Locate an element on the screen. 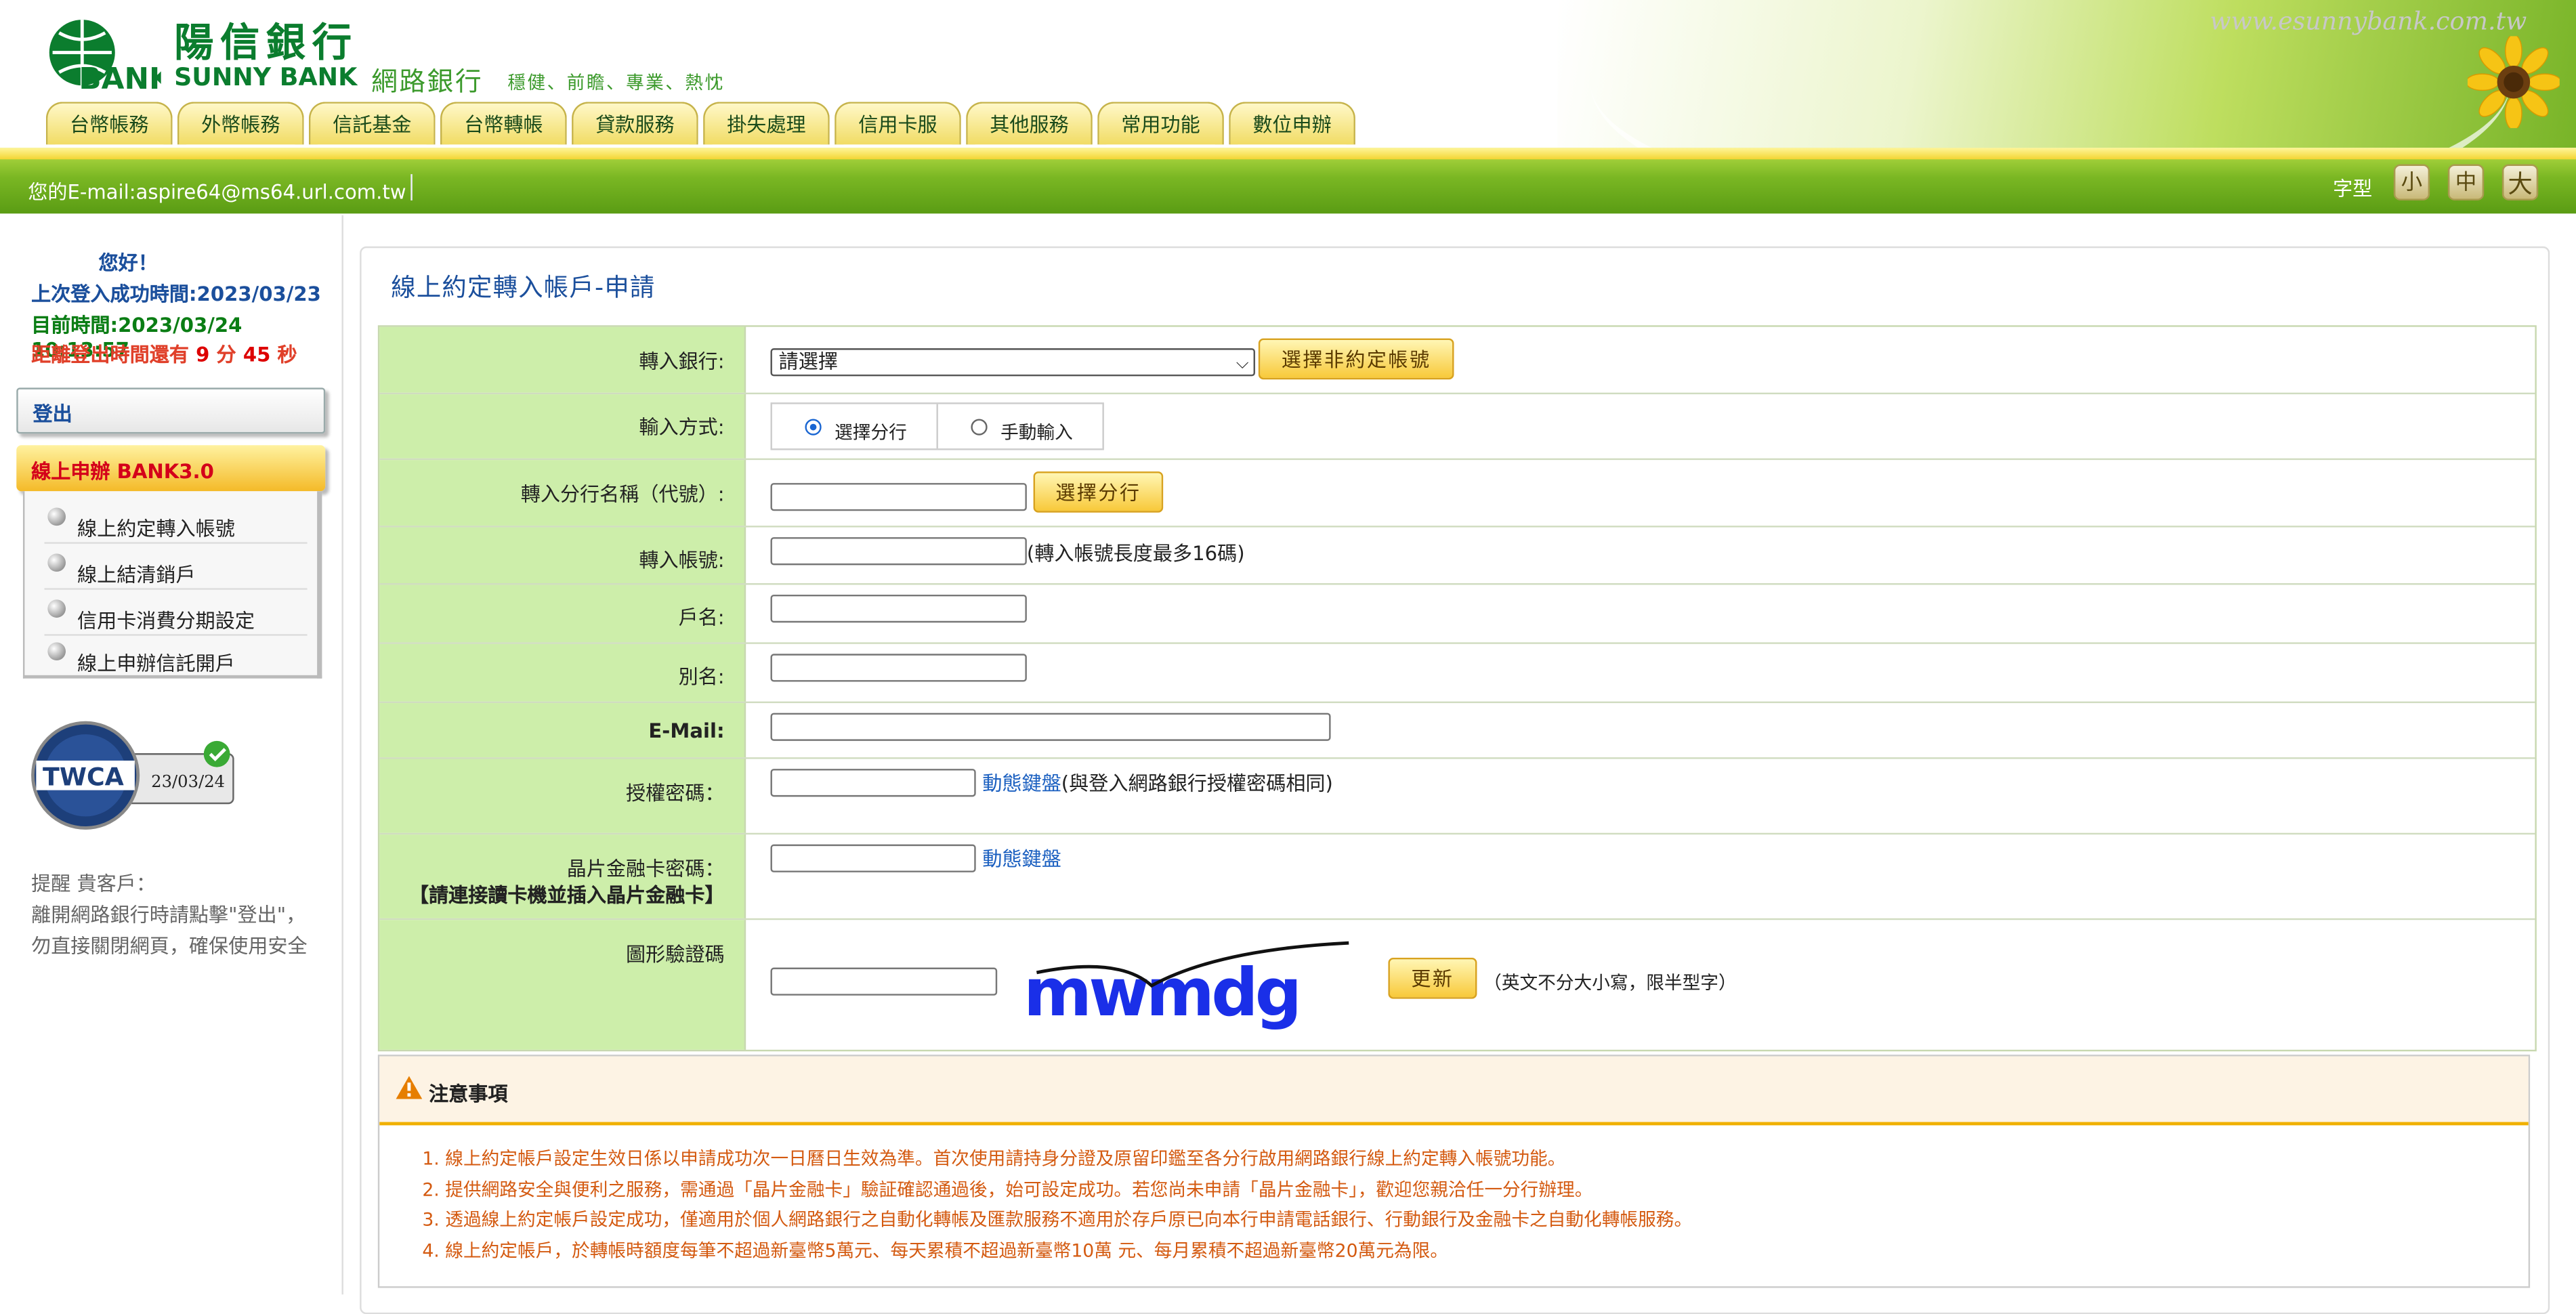  auth-password-hint: (與登入網路銀行授權密碼相同) is located at coordinates (1197, 783).